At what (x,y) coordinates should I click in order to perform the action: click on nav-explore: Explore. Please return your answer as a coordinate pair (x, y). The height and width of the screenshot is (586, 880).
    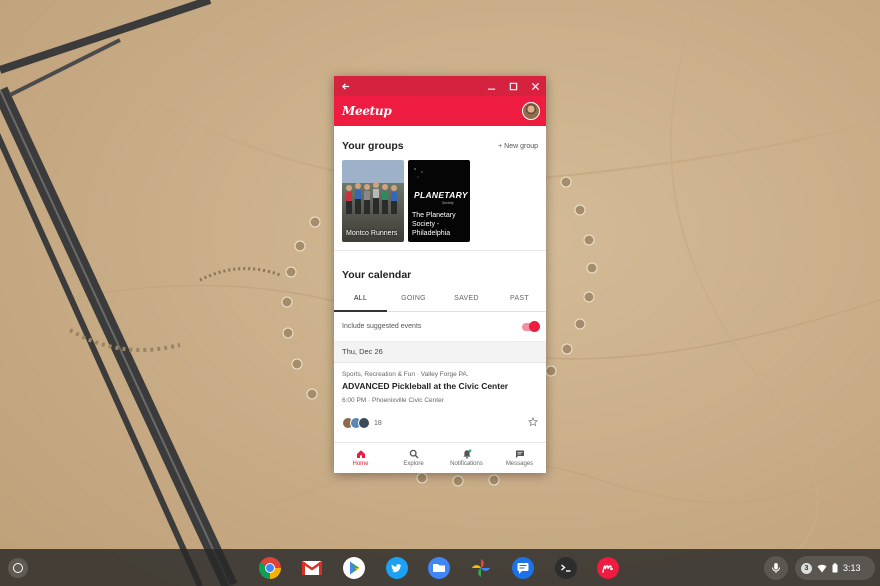
    Looking at the image, I should click on (413, 458).